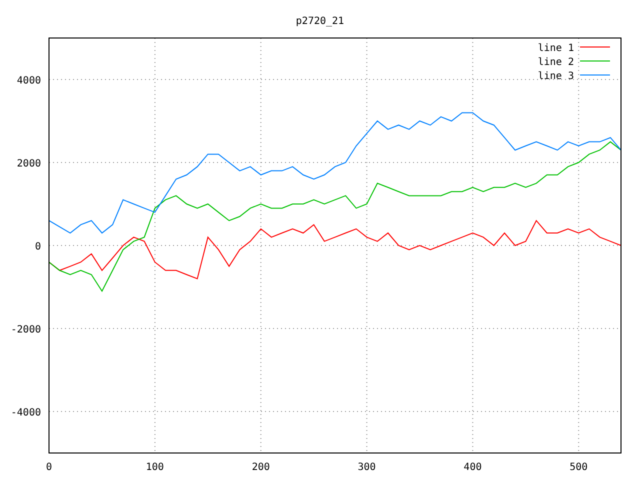  What do you see at coordinates (25, 413) in the screenshot?
I see `axis-tick-label: -4000` at bounding box center [25, 413].